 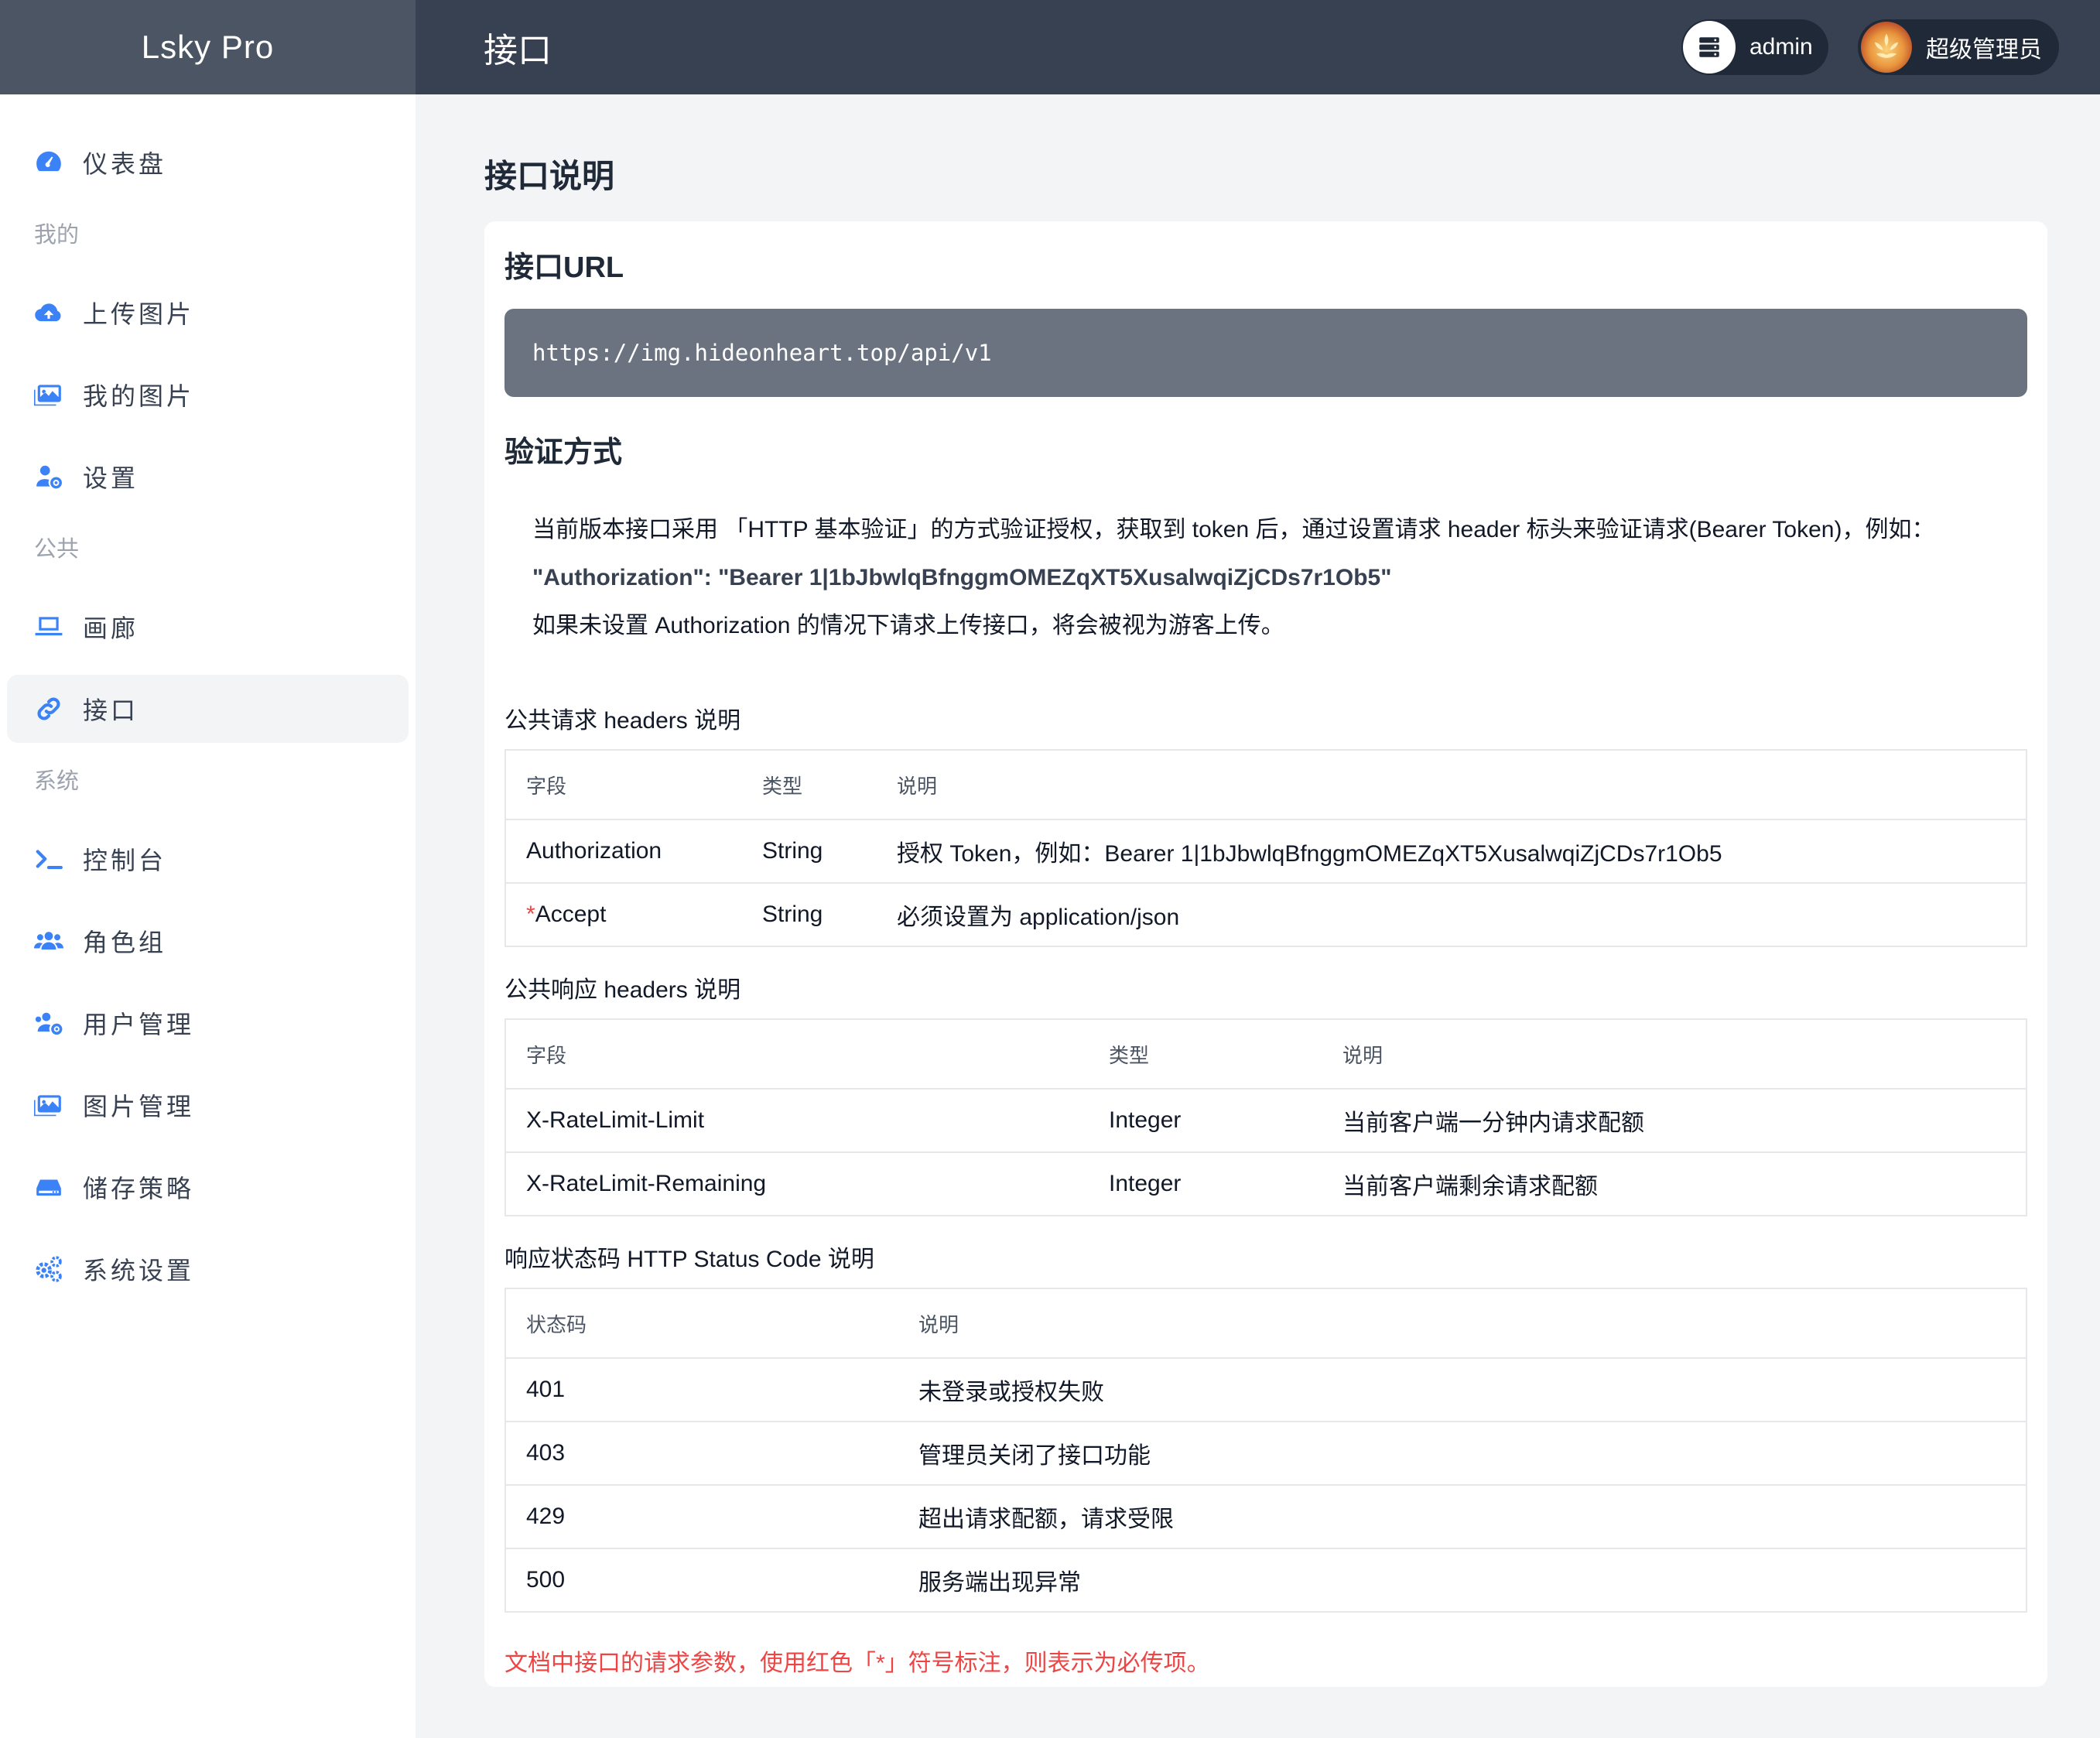 What do you see at coordinates (48, 708) in the screenshot?
I see `link-icon` at bounding box center [48, 708].